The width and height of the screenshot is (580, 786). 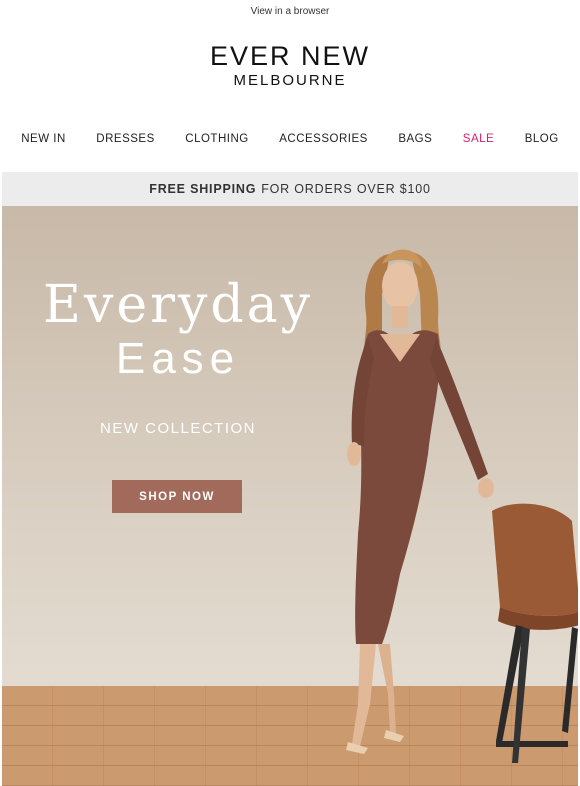 What do you see at coordinates (178, 358) in the screenshot?
I see `hero-line-2: Ease` at bounding box center [178, 358].